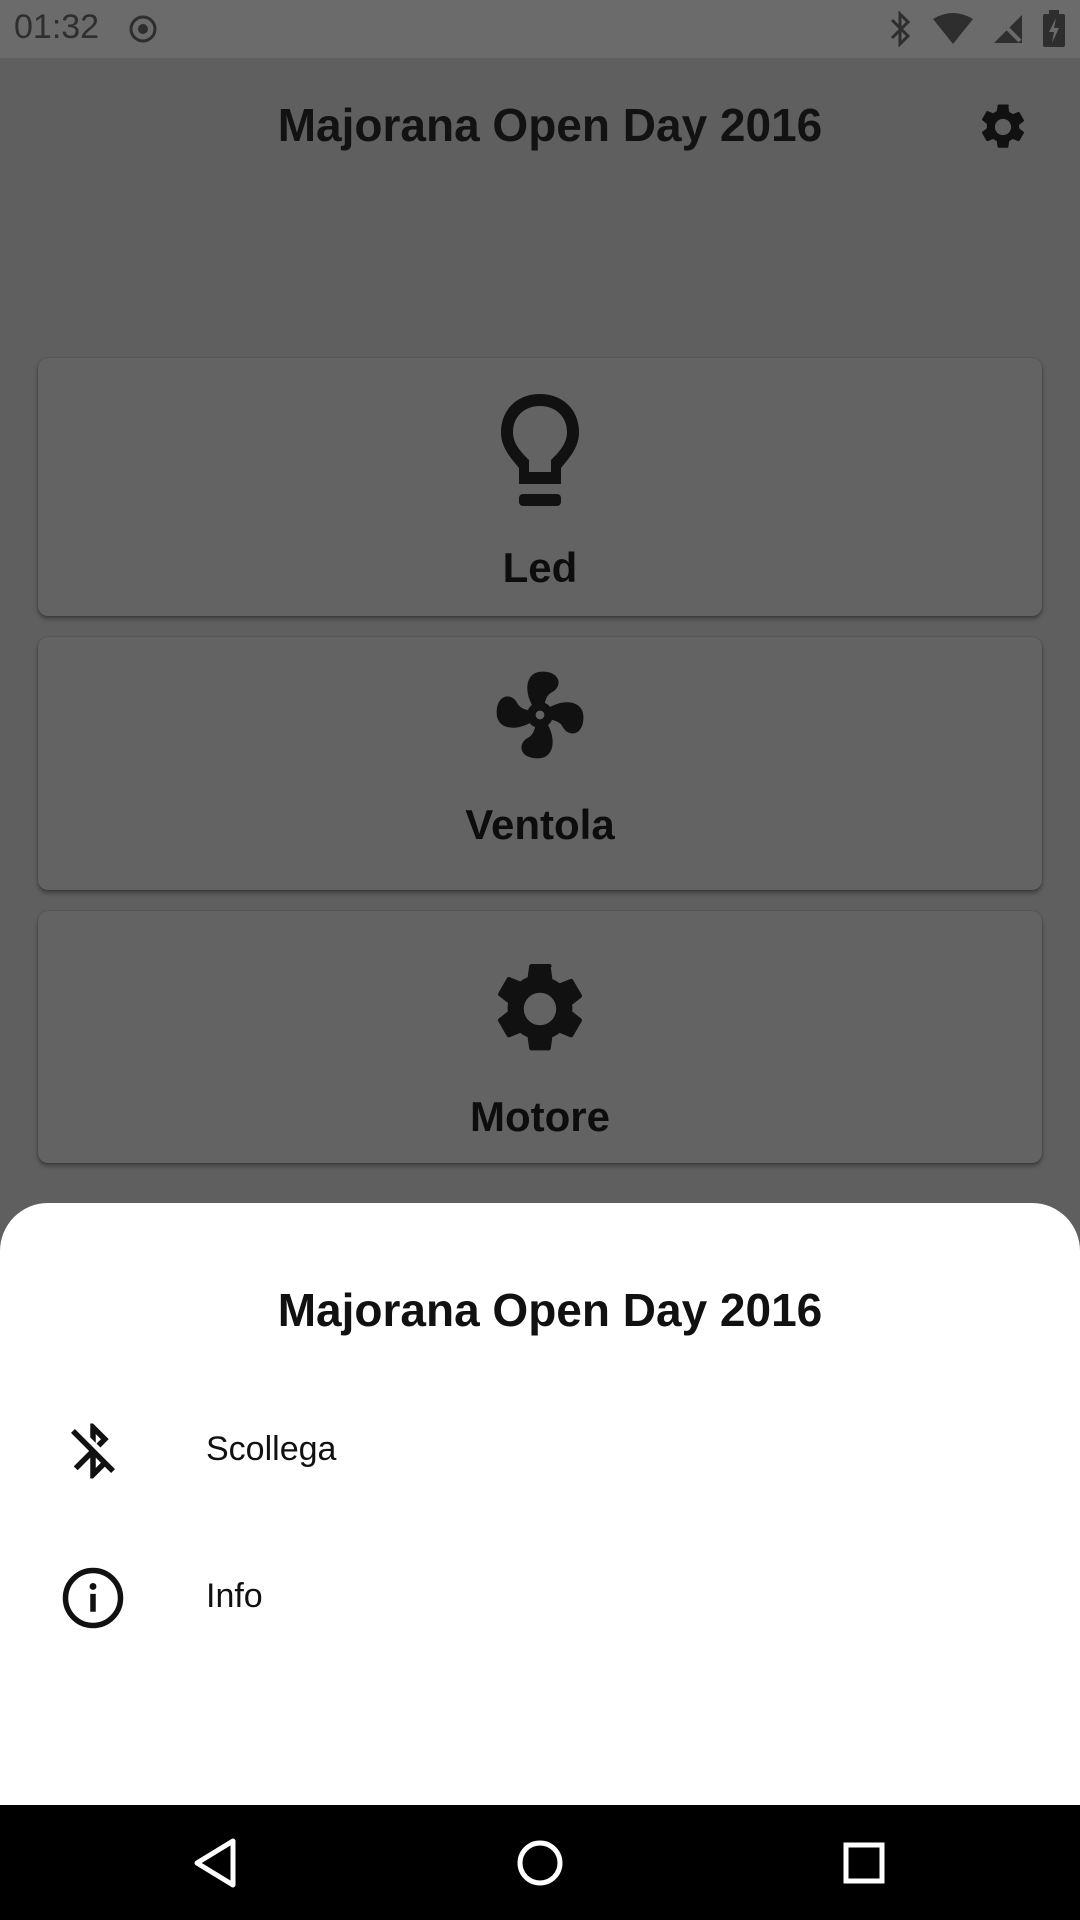  Describe the element at coordinates (540, 567) in the screenshot. I see `card-label-led: Led` at that location.